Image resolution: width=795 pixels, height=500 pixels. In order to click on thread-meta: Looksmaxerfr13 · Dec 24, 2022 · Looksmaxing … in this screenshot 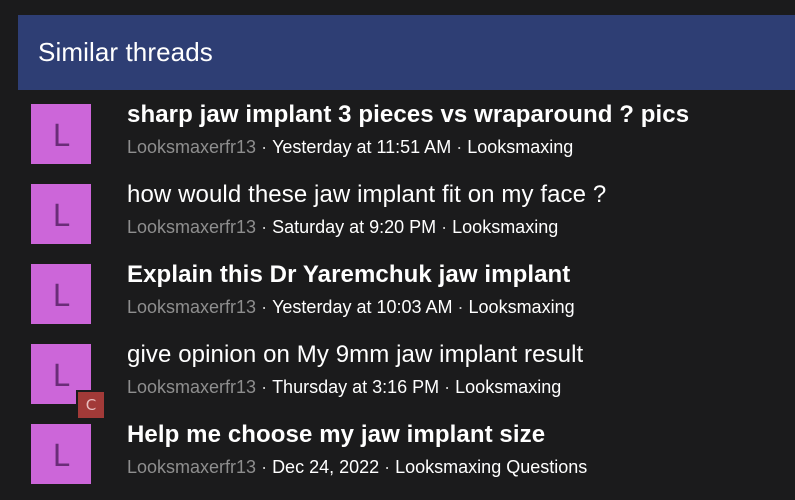, I will do `click(357, 467)`.